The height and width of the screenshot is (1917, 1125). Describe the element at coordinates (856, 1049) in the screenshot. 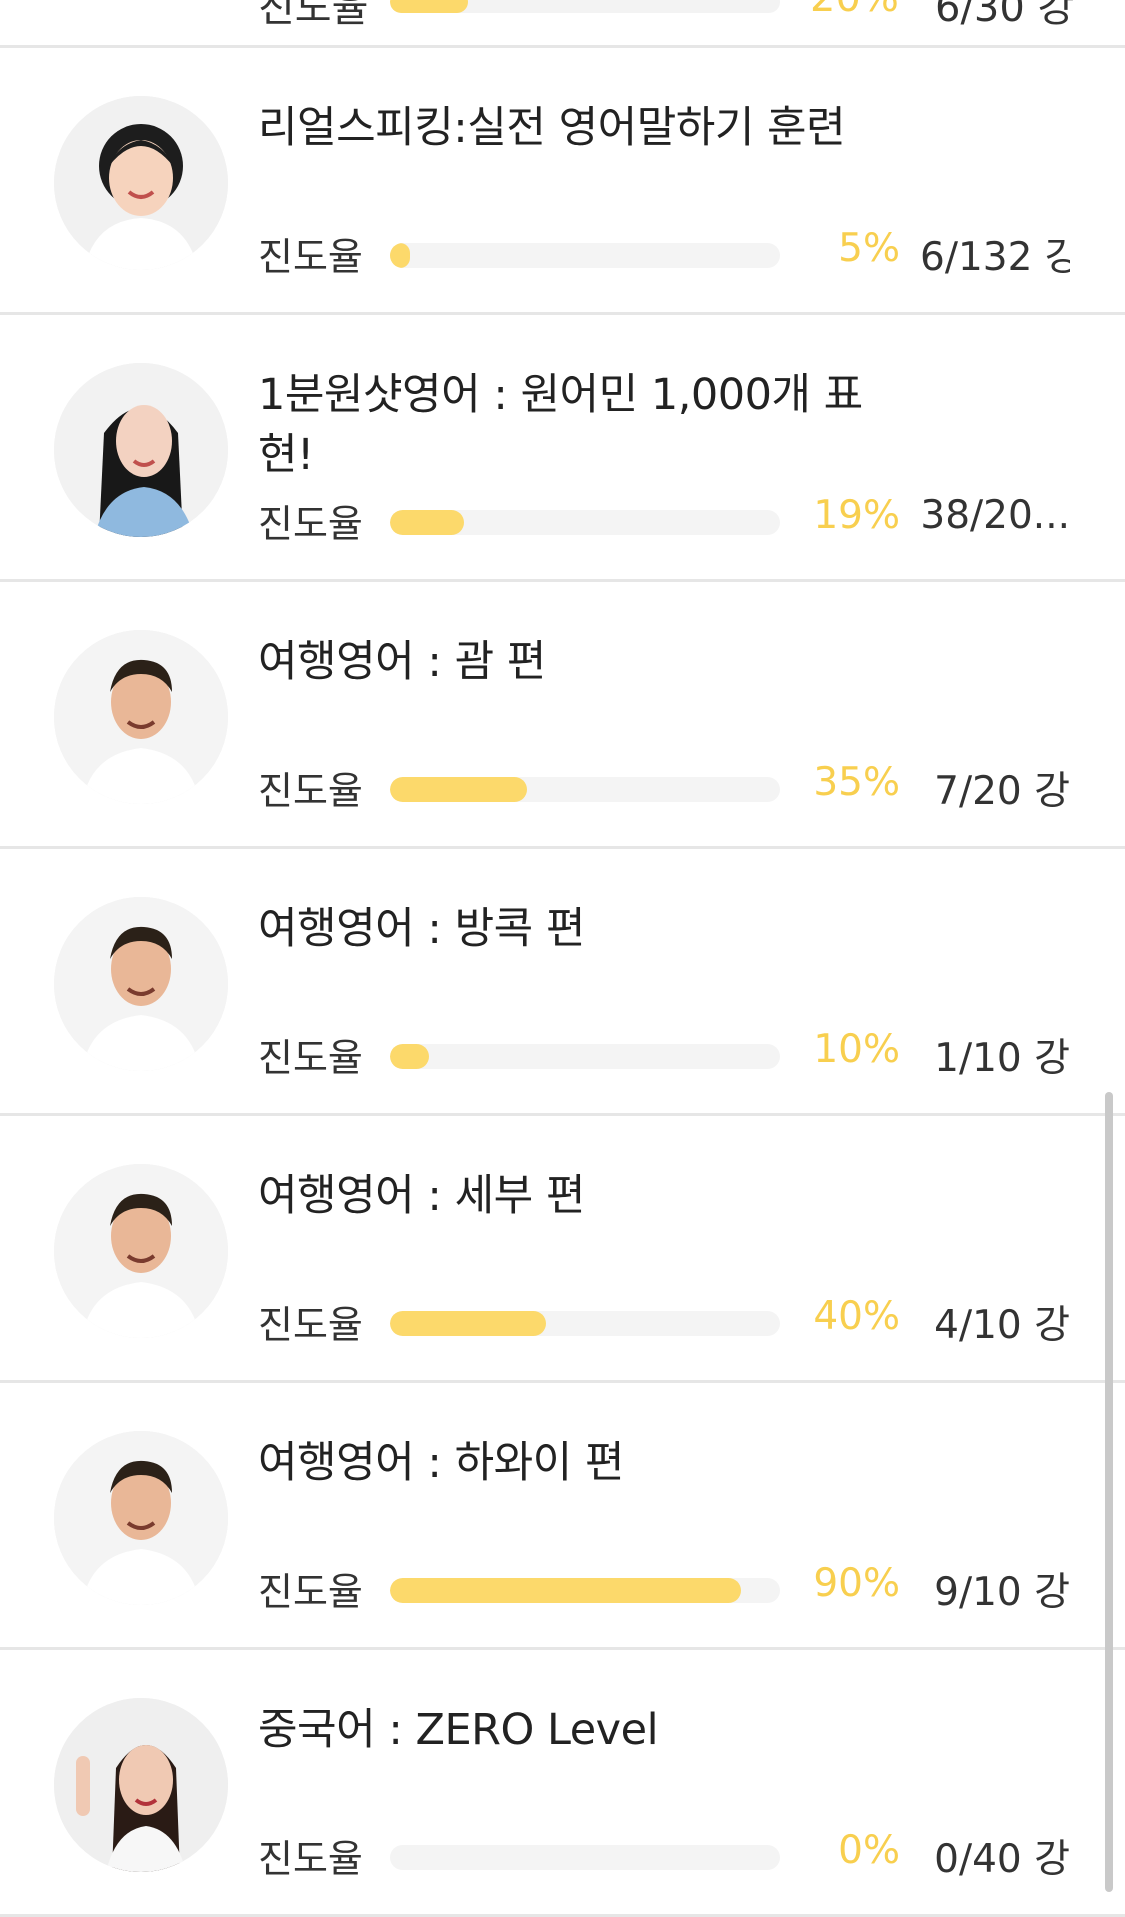

I see `progress-percent: 10%` at that location.